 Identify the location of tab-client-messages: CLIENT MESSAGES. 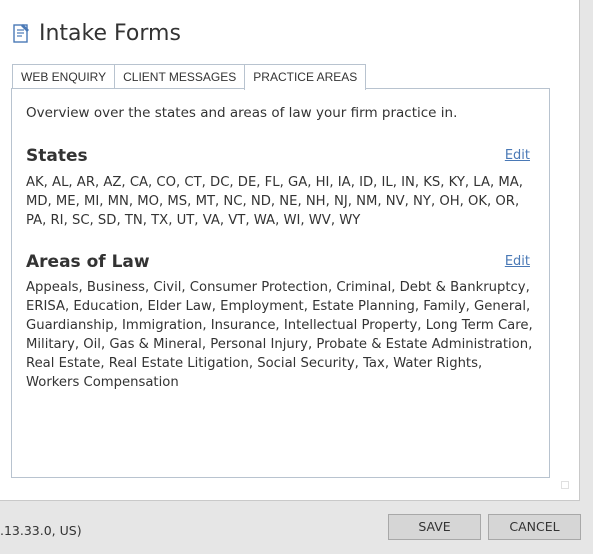
(180, 76).